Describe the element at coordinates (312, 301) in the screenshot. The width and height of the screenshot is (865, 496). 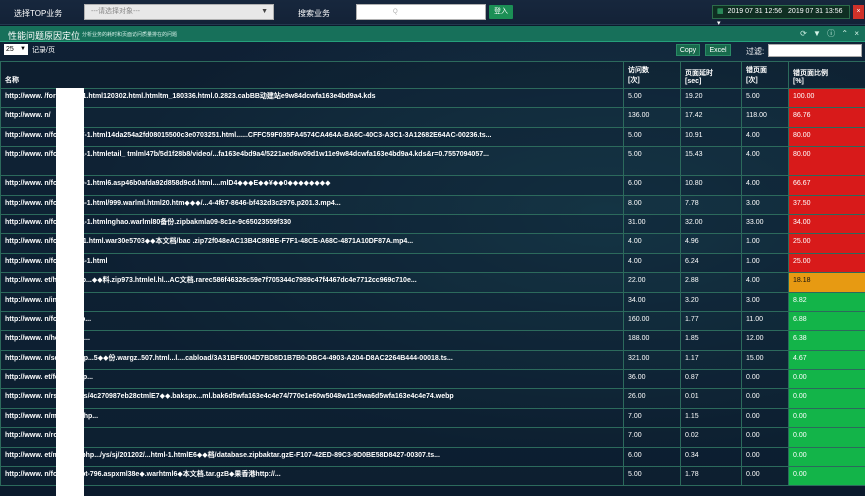
I see `cell-name: http://www. n/index.php` at that location.